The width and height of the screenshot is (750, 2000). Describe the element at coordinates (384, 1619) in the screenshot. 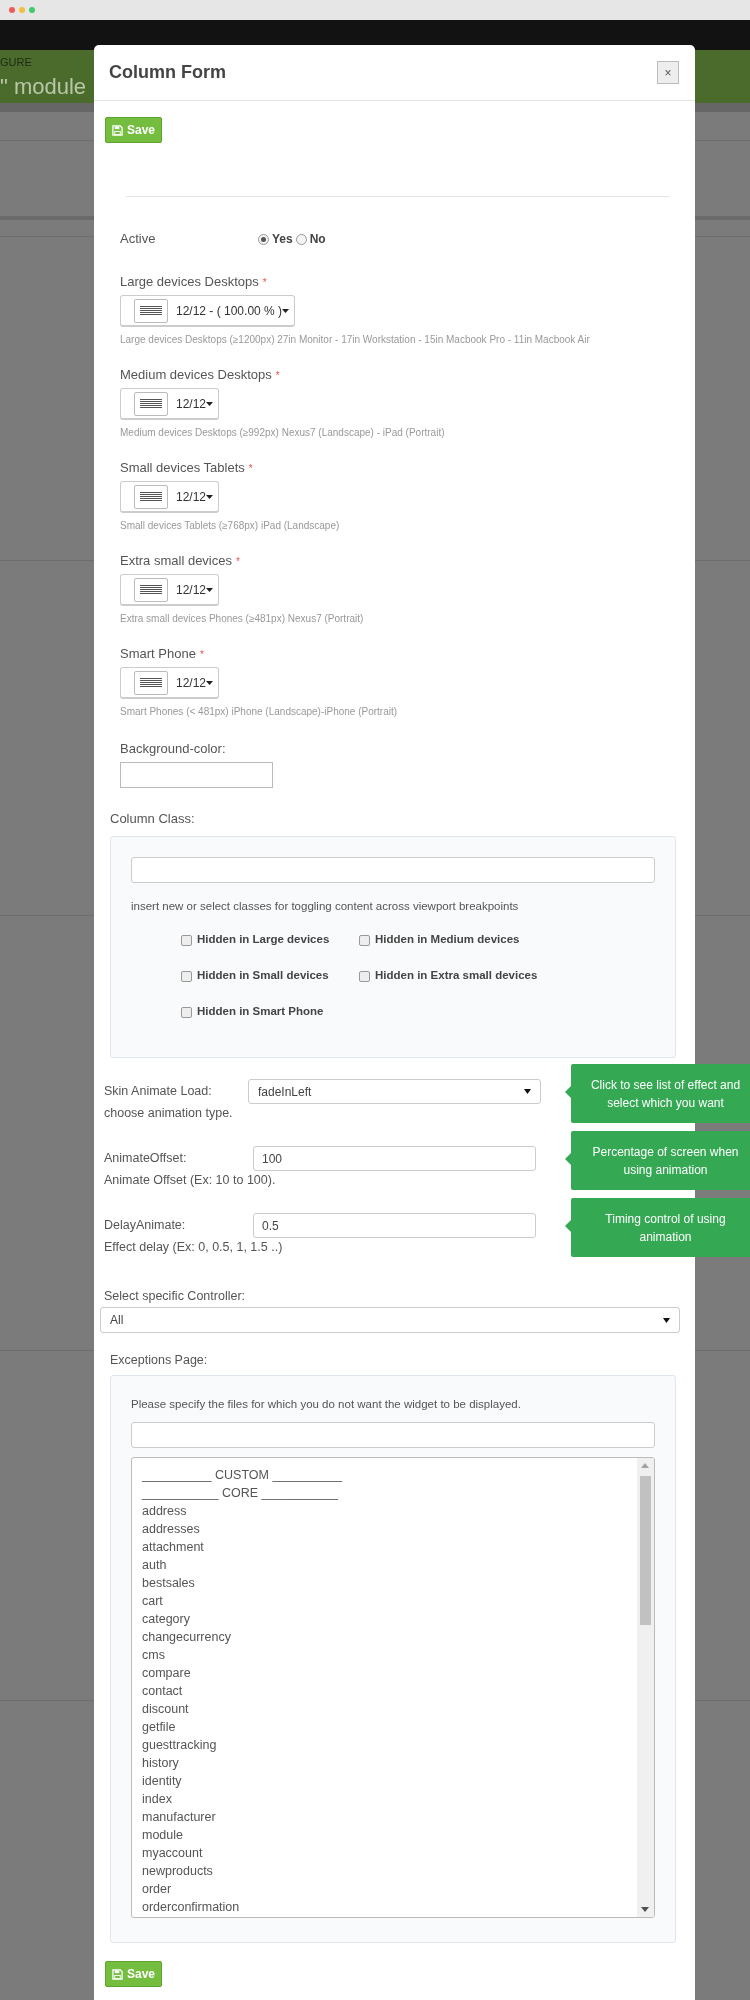

I see `list-option: category` at that location.